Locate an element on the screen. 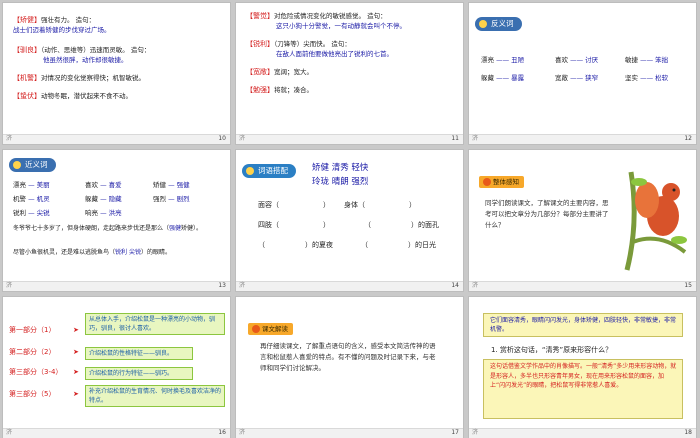 This screenshot has height=438, width=700. word-pair: 矫健 — 强健 is located at coordinates (171, 185).